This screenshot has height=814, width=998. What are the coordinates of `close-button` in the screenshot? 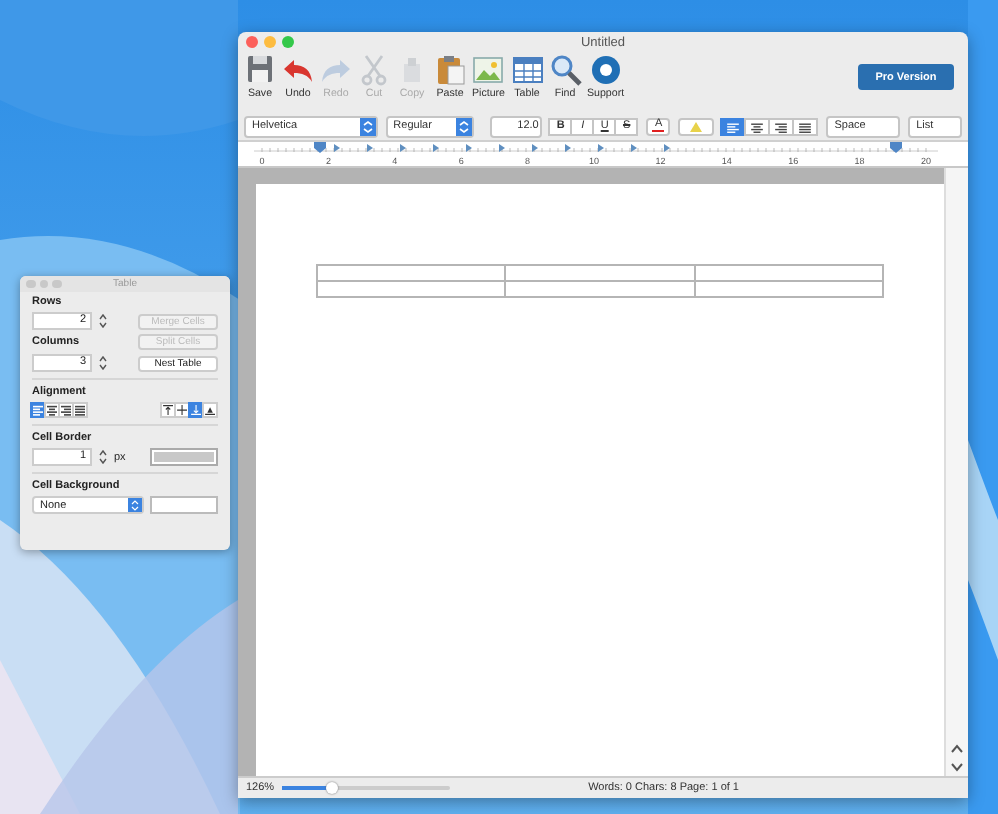 It's located at (252, 42).